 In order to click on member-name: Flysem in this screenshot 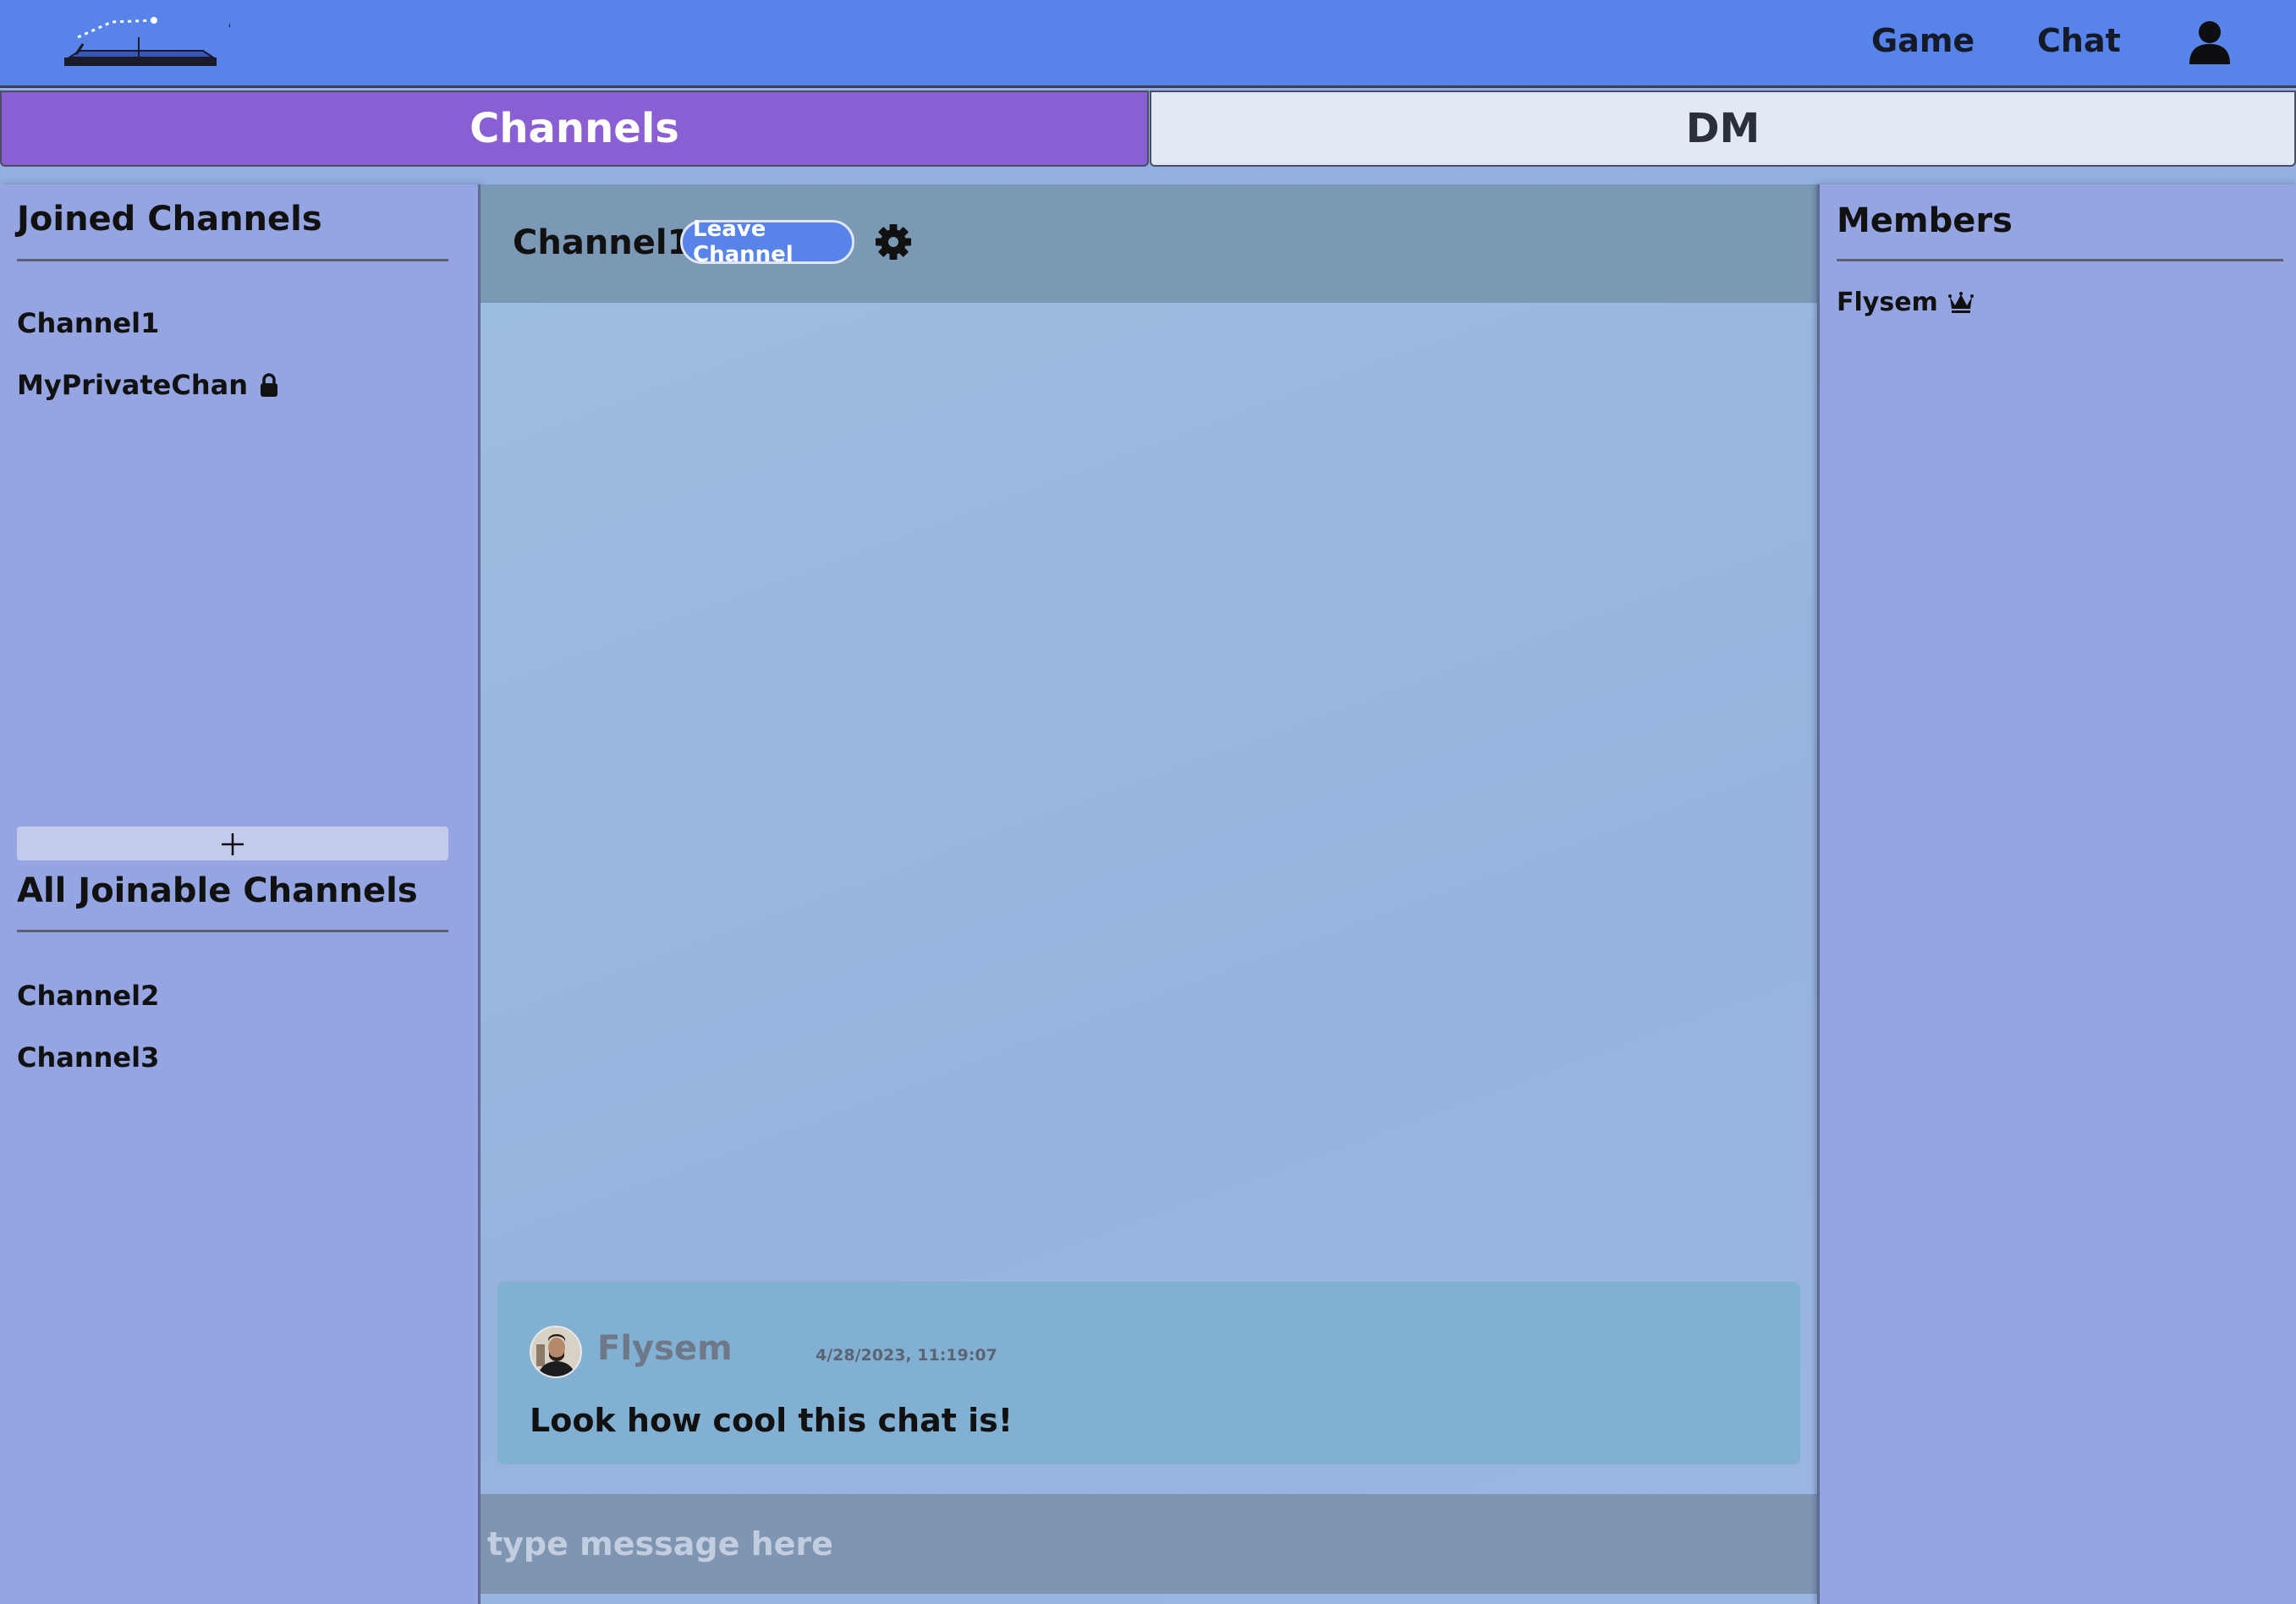, I will do `click(1887, 302)`.